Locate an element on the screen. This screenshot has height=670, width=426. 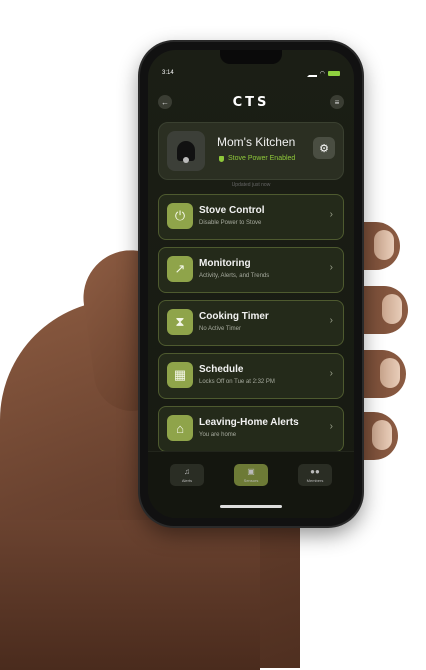
status-icons: ◠ is located at coordinates (323, 73).